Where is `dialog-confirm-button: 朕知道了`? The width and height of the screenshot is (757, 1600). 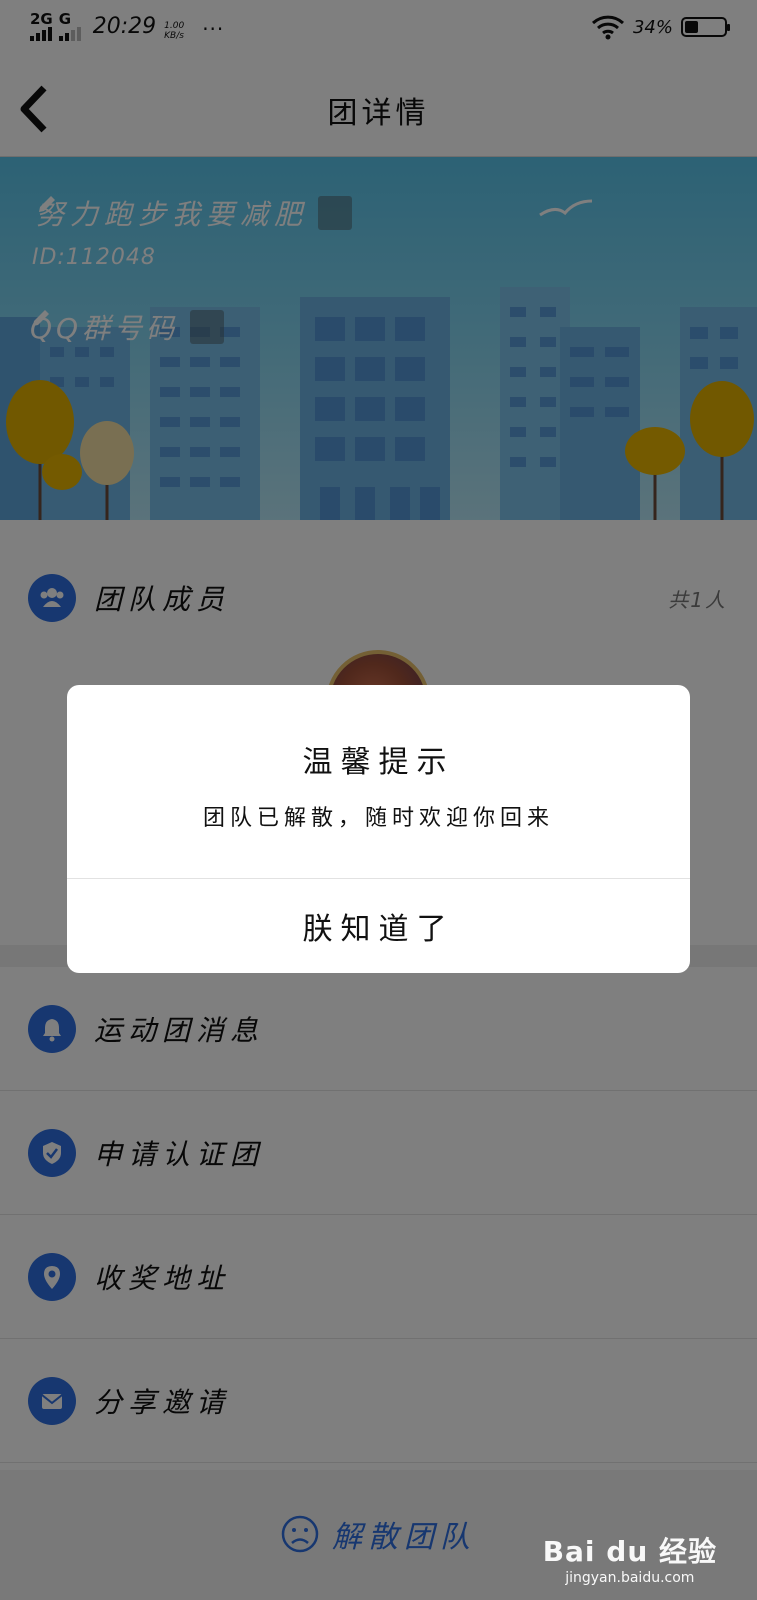 dialog-confirm-button: 朕知道了 is located at coordinates (378, 926).